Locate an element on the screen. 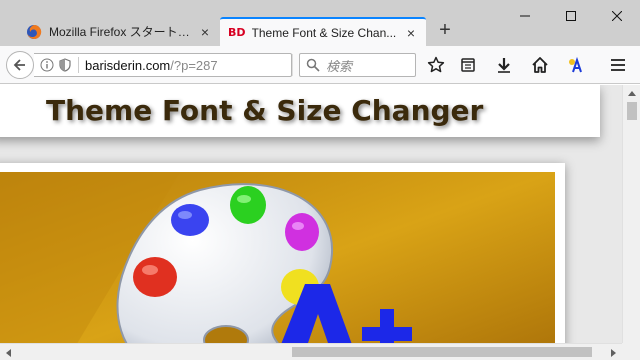 The image size is (640, 360). minimize-button is located at coordinates (525, 16).